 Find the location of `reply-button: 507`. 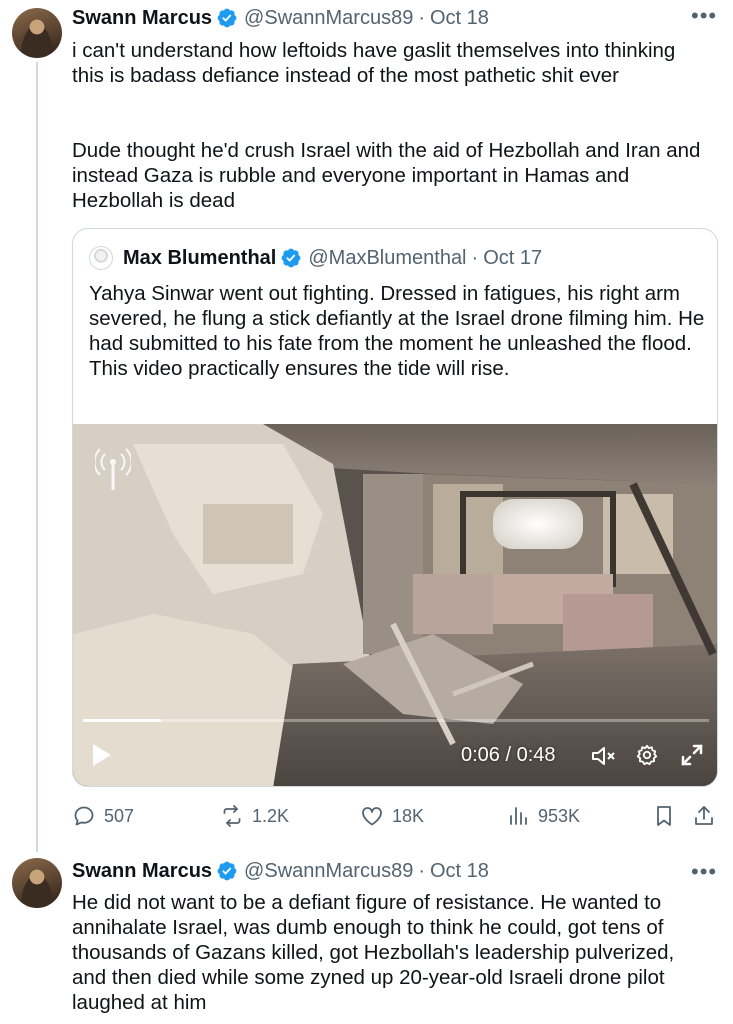

reply-button: 507 is located at coordinates (103, 816).